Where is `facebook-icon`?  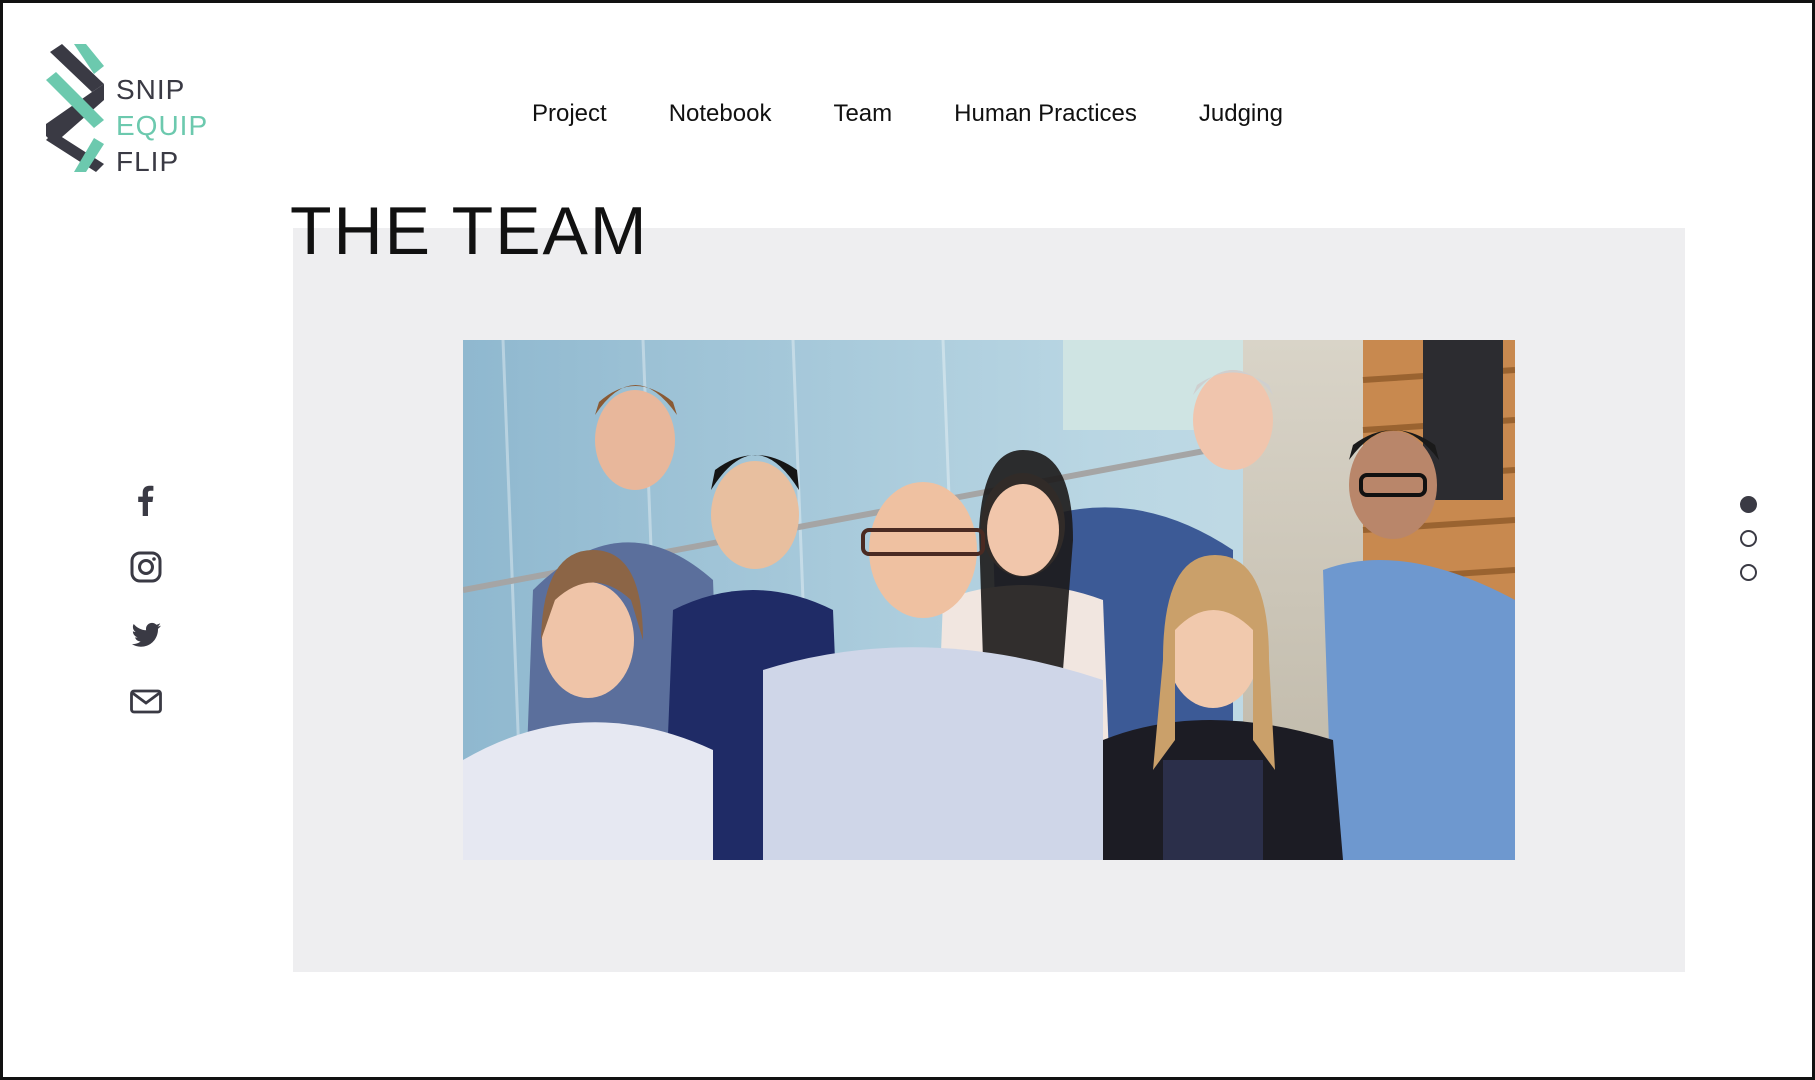 facebook-icon is located at coordinates (146, 500).